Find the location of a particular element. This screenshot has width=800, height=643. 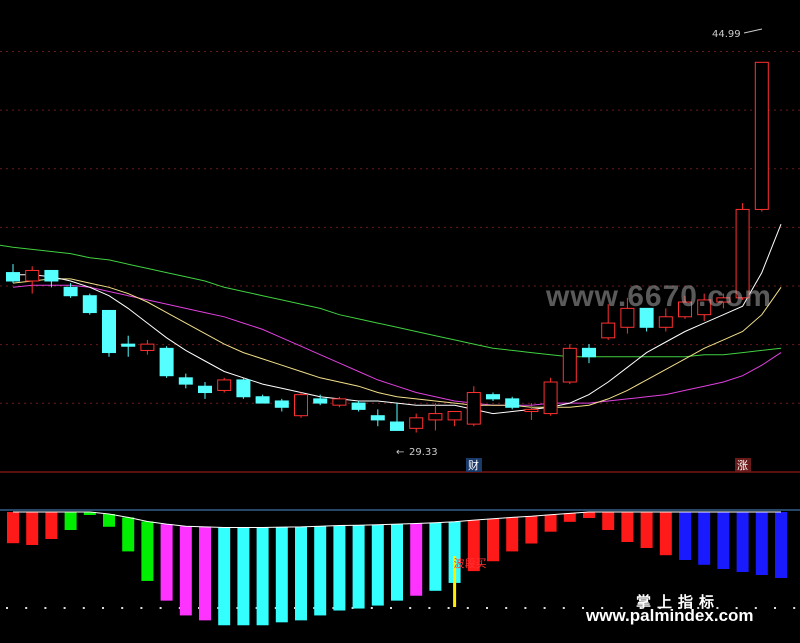

watermark-logo: www.6670.com is located at coordinates (659, 296).